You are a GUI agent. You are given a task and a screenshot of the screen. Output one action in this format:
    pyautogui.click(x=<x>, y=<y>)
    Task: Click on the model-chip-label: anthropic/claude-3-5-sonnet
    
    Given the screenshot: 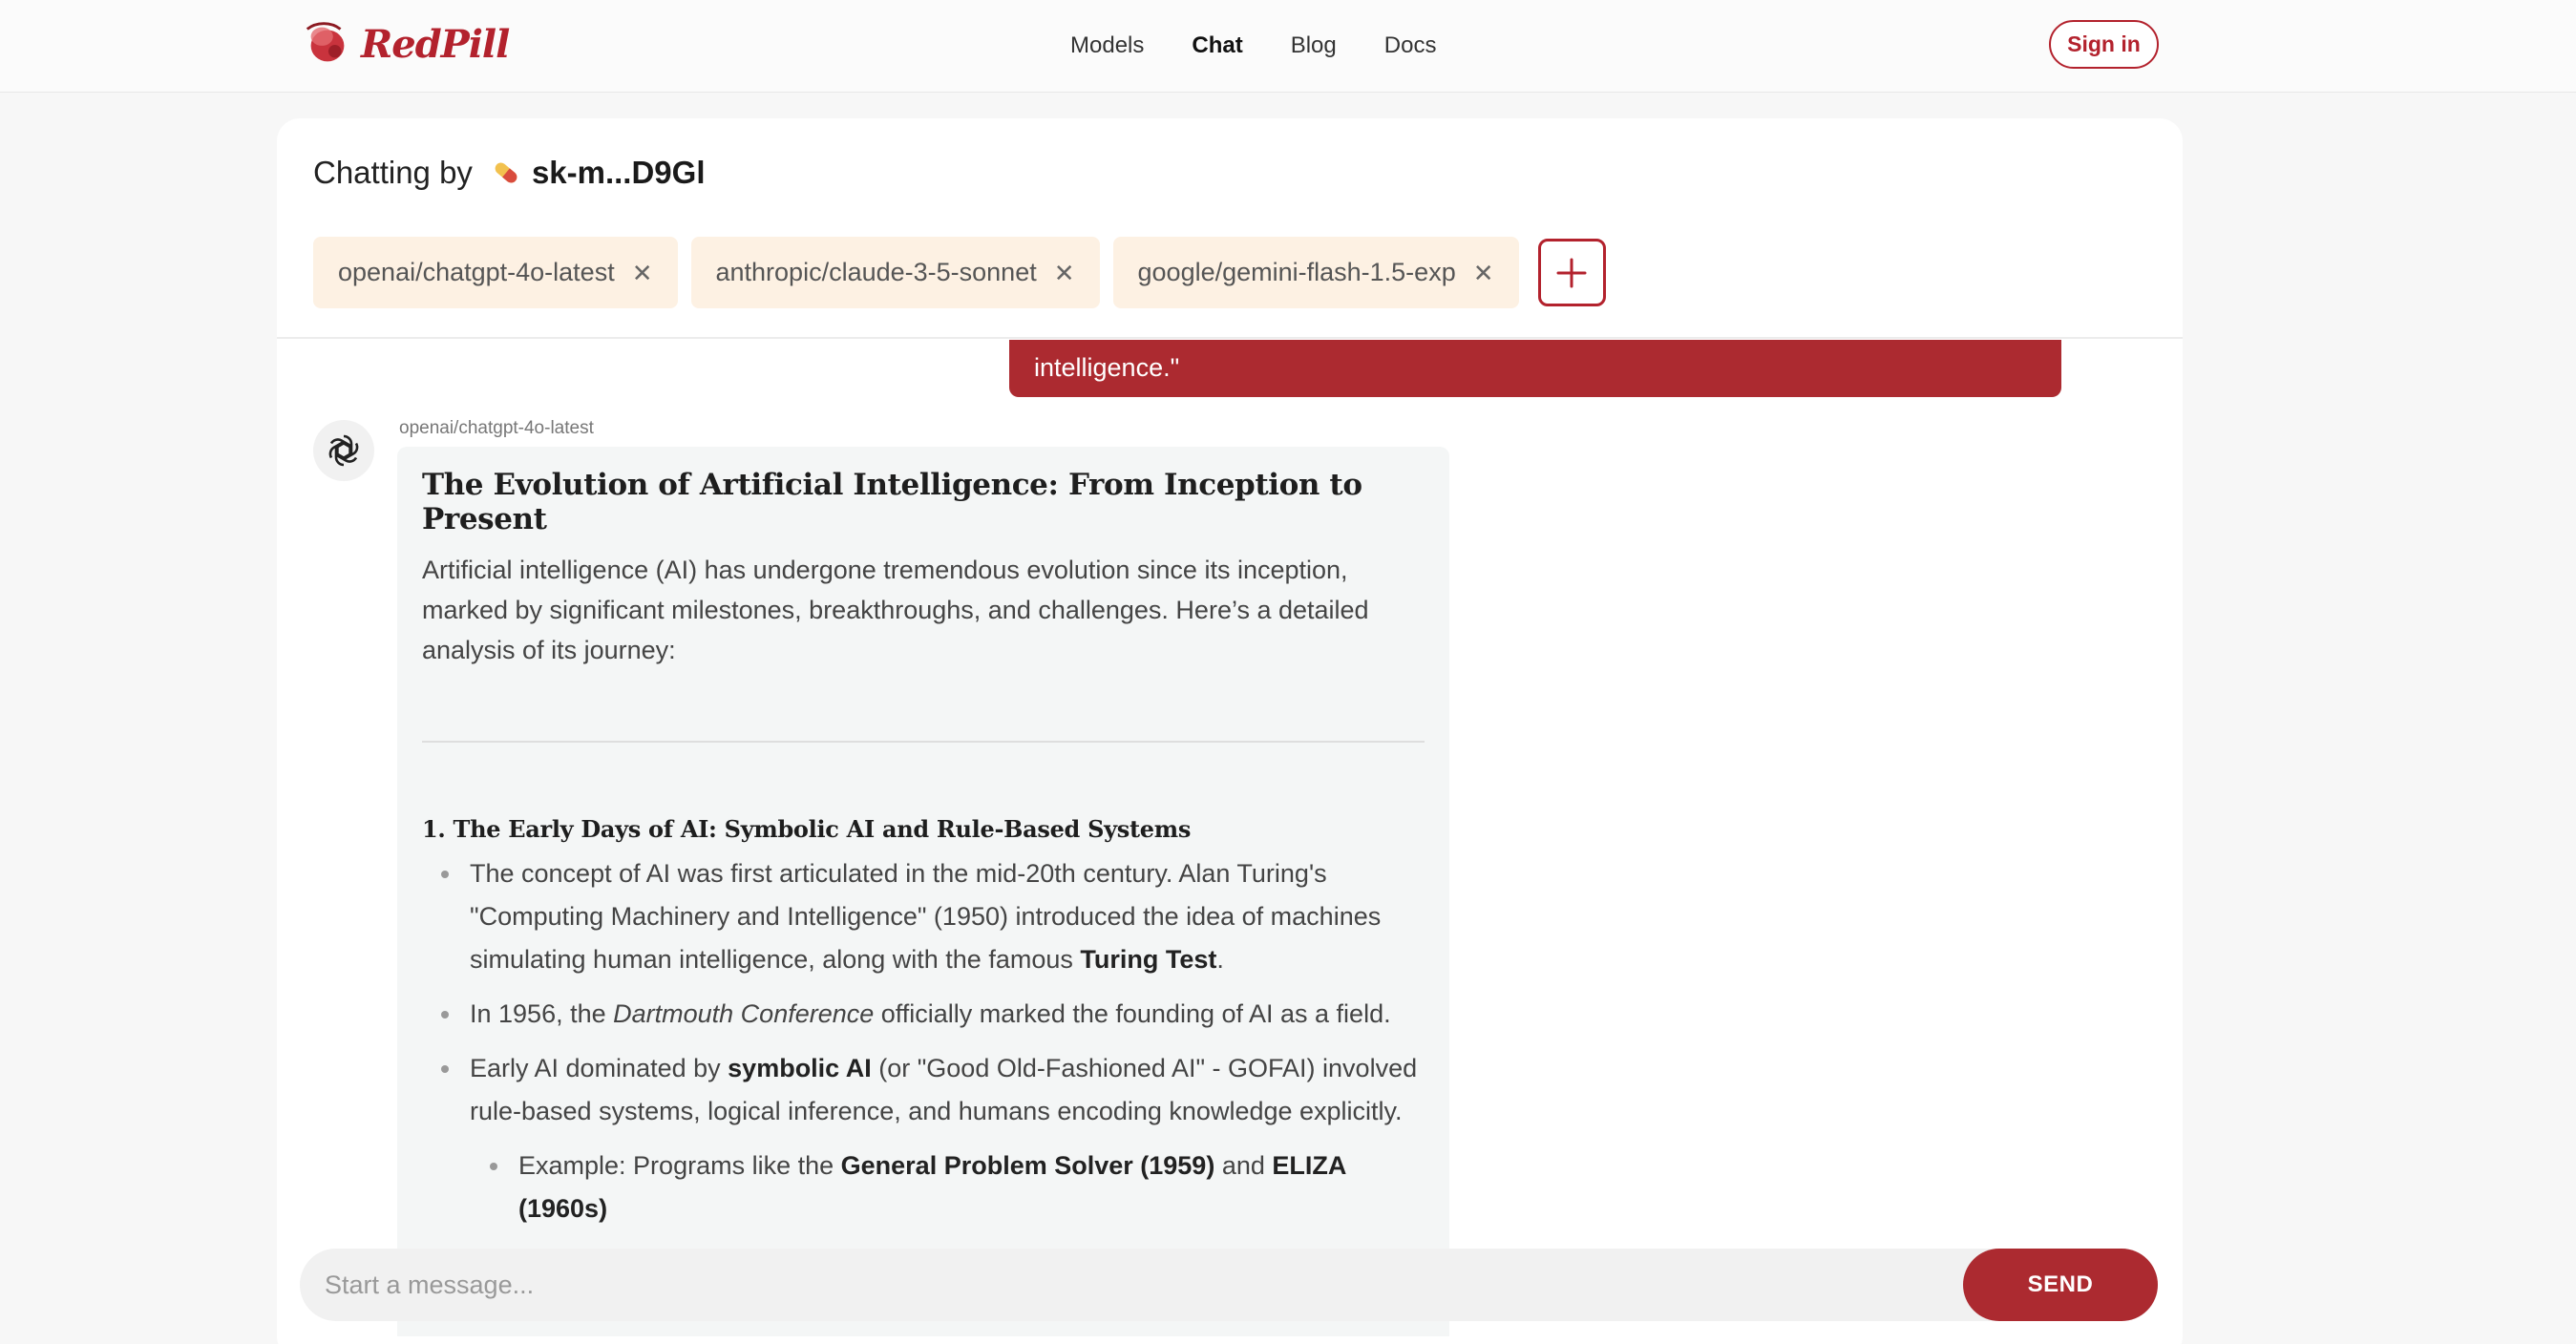 What is the action you would take?
    pyautogui.click(x=876, y=272)
    